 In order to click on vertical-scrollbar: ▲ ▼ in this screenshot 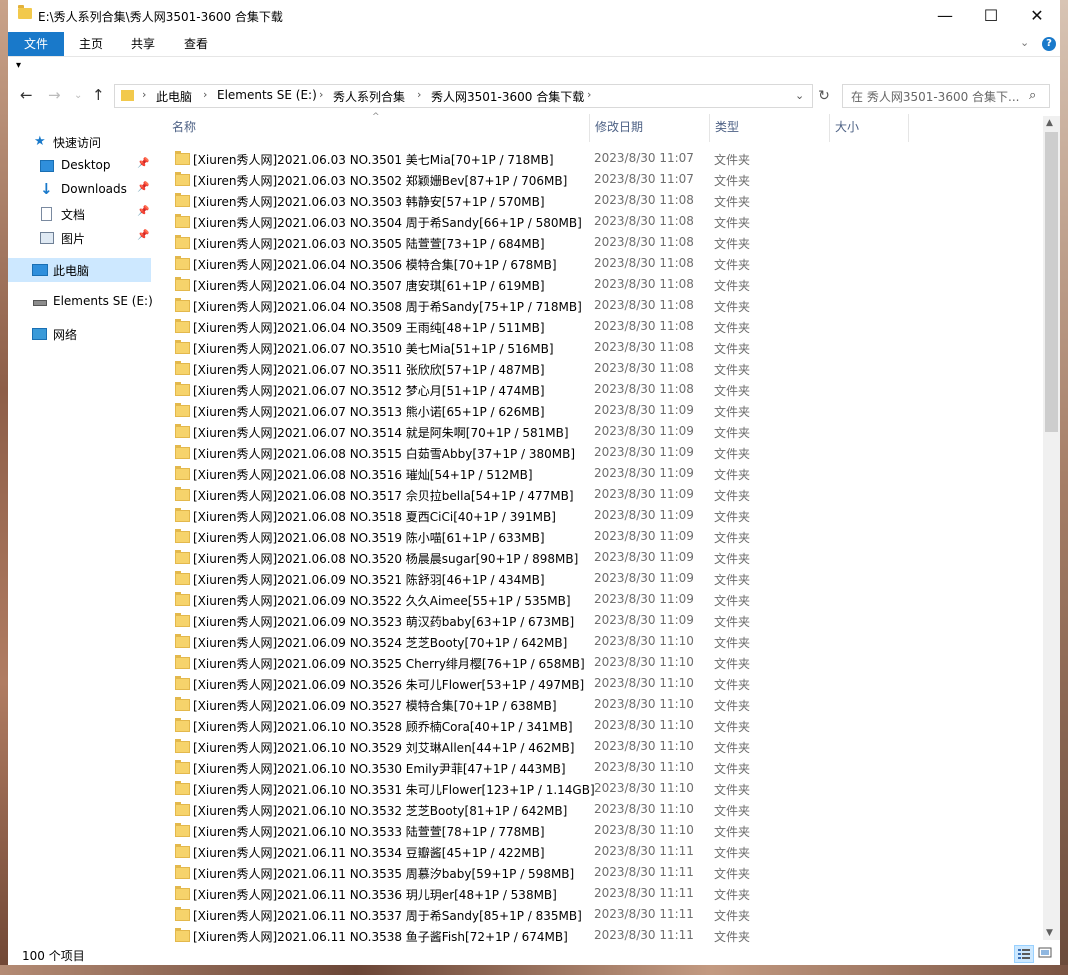, I will do `click(1051, 528)`.